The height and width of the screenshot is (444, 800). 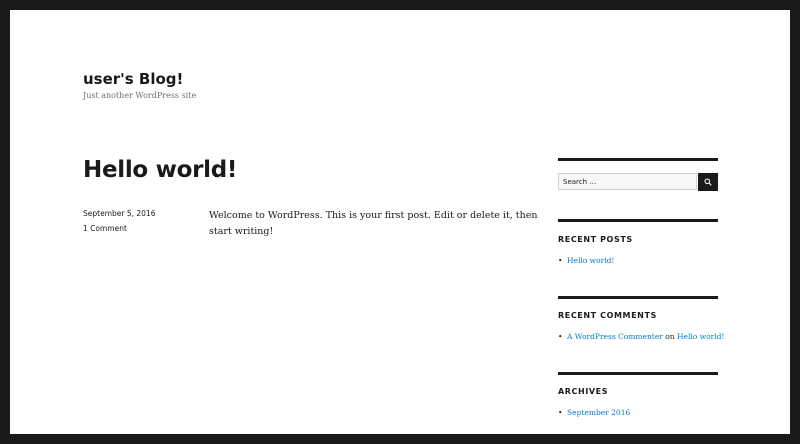 I want to click on recent-comment-item: • A WordPress Commenter on Hello world!, so click(x=641, y=336).